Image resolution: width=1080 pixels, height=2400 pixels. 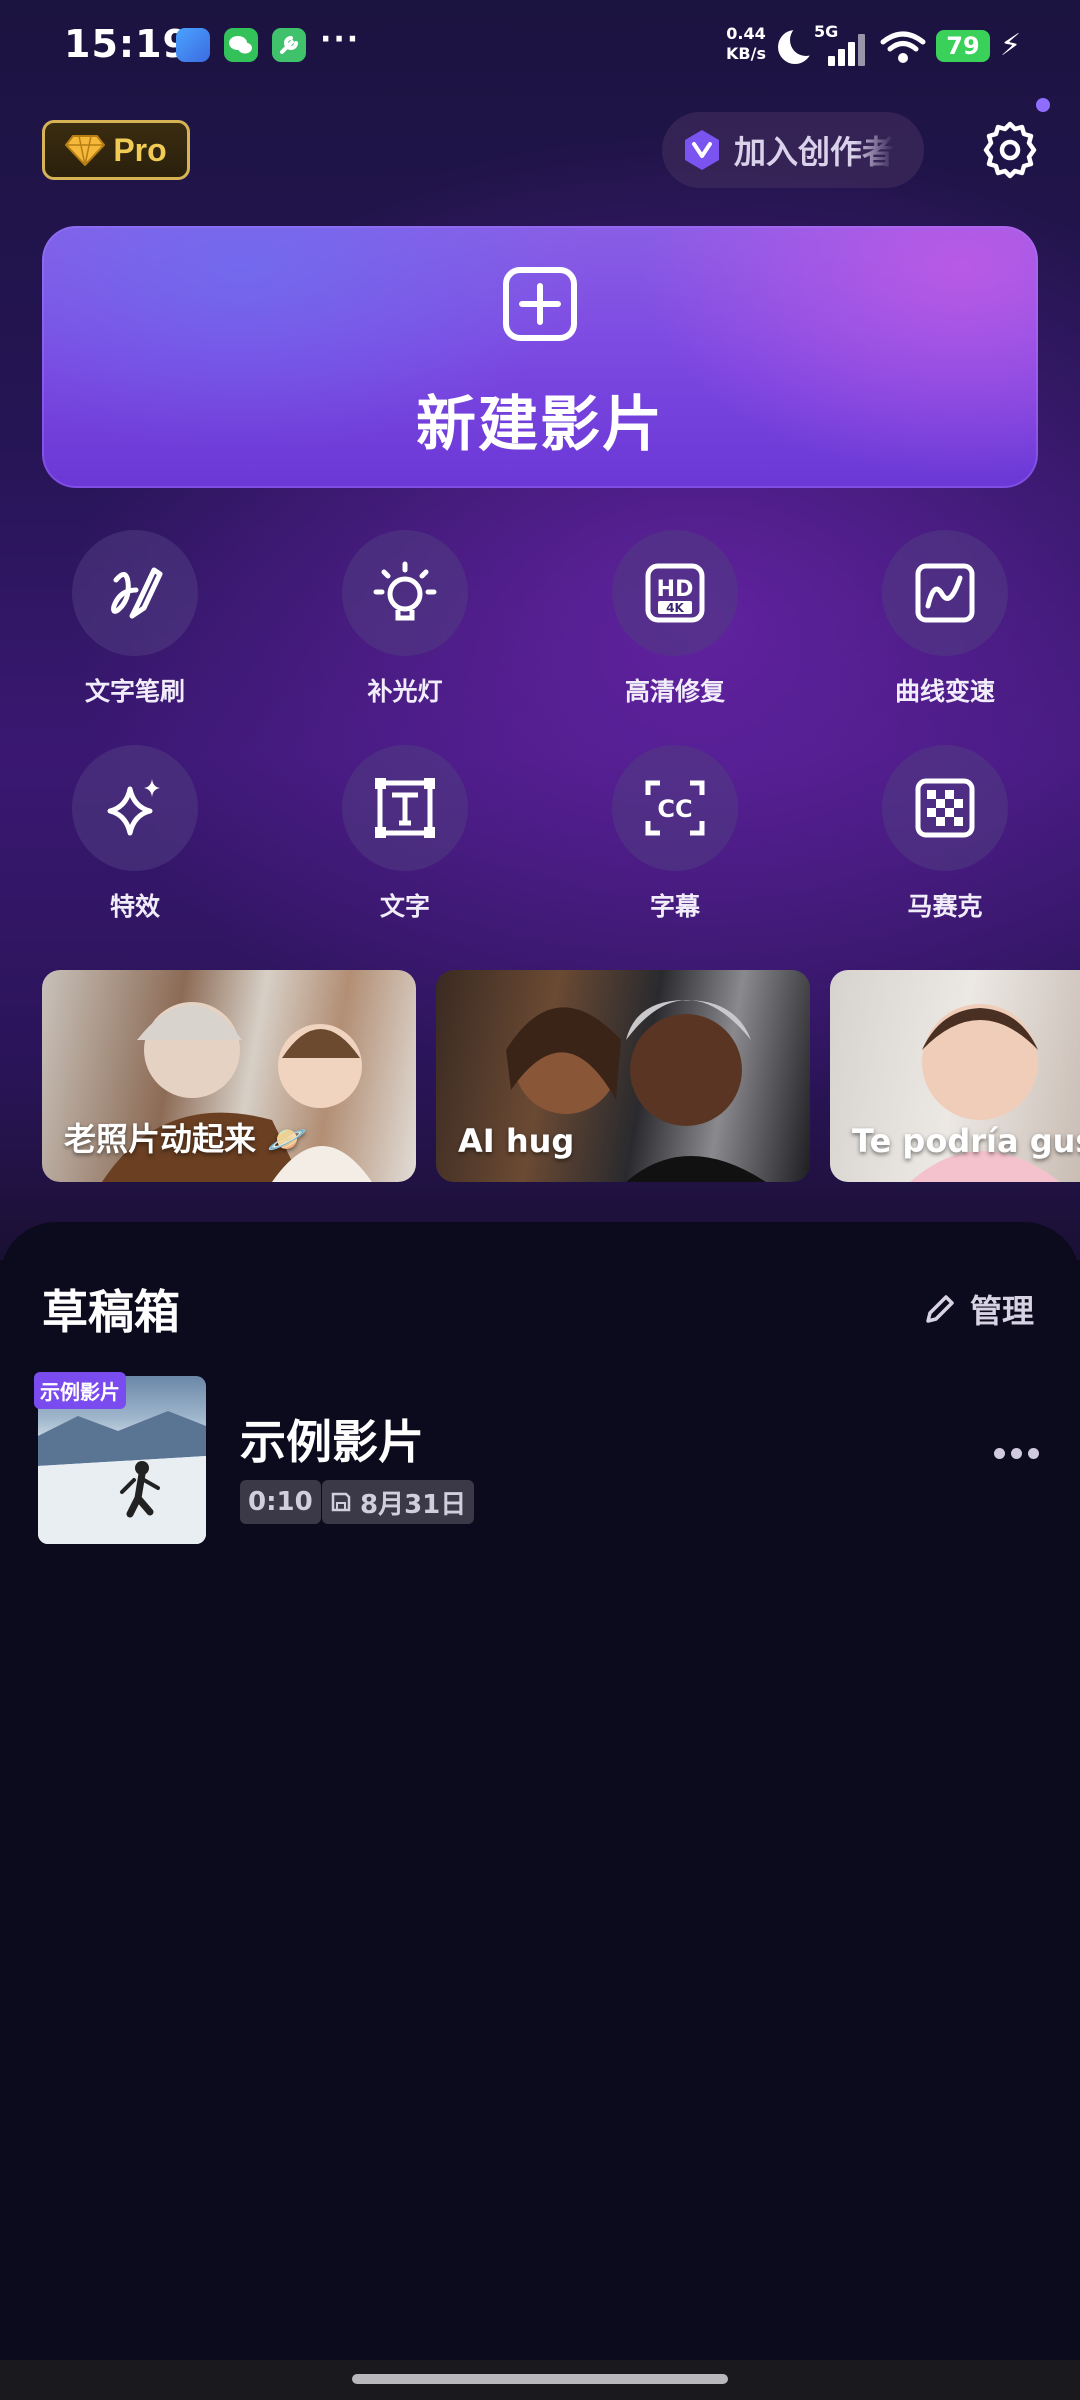 I want to click on curve-speed-icon, so click(x=945, y=593).